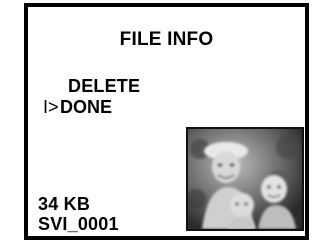 The width and height of the screenshot is (322, 247). I want to click on file-name: SVI_0001, so click(78, 224).